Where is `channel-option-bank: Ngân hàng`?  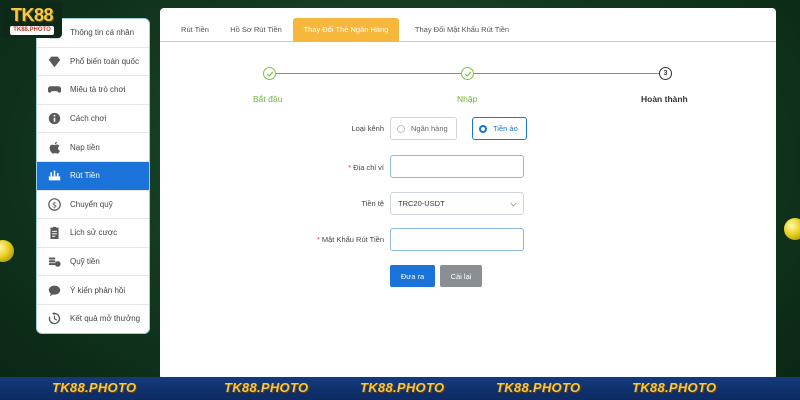
channel-option-bank: Ngân hàng is located at coordinates (423, 128).